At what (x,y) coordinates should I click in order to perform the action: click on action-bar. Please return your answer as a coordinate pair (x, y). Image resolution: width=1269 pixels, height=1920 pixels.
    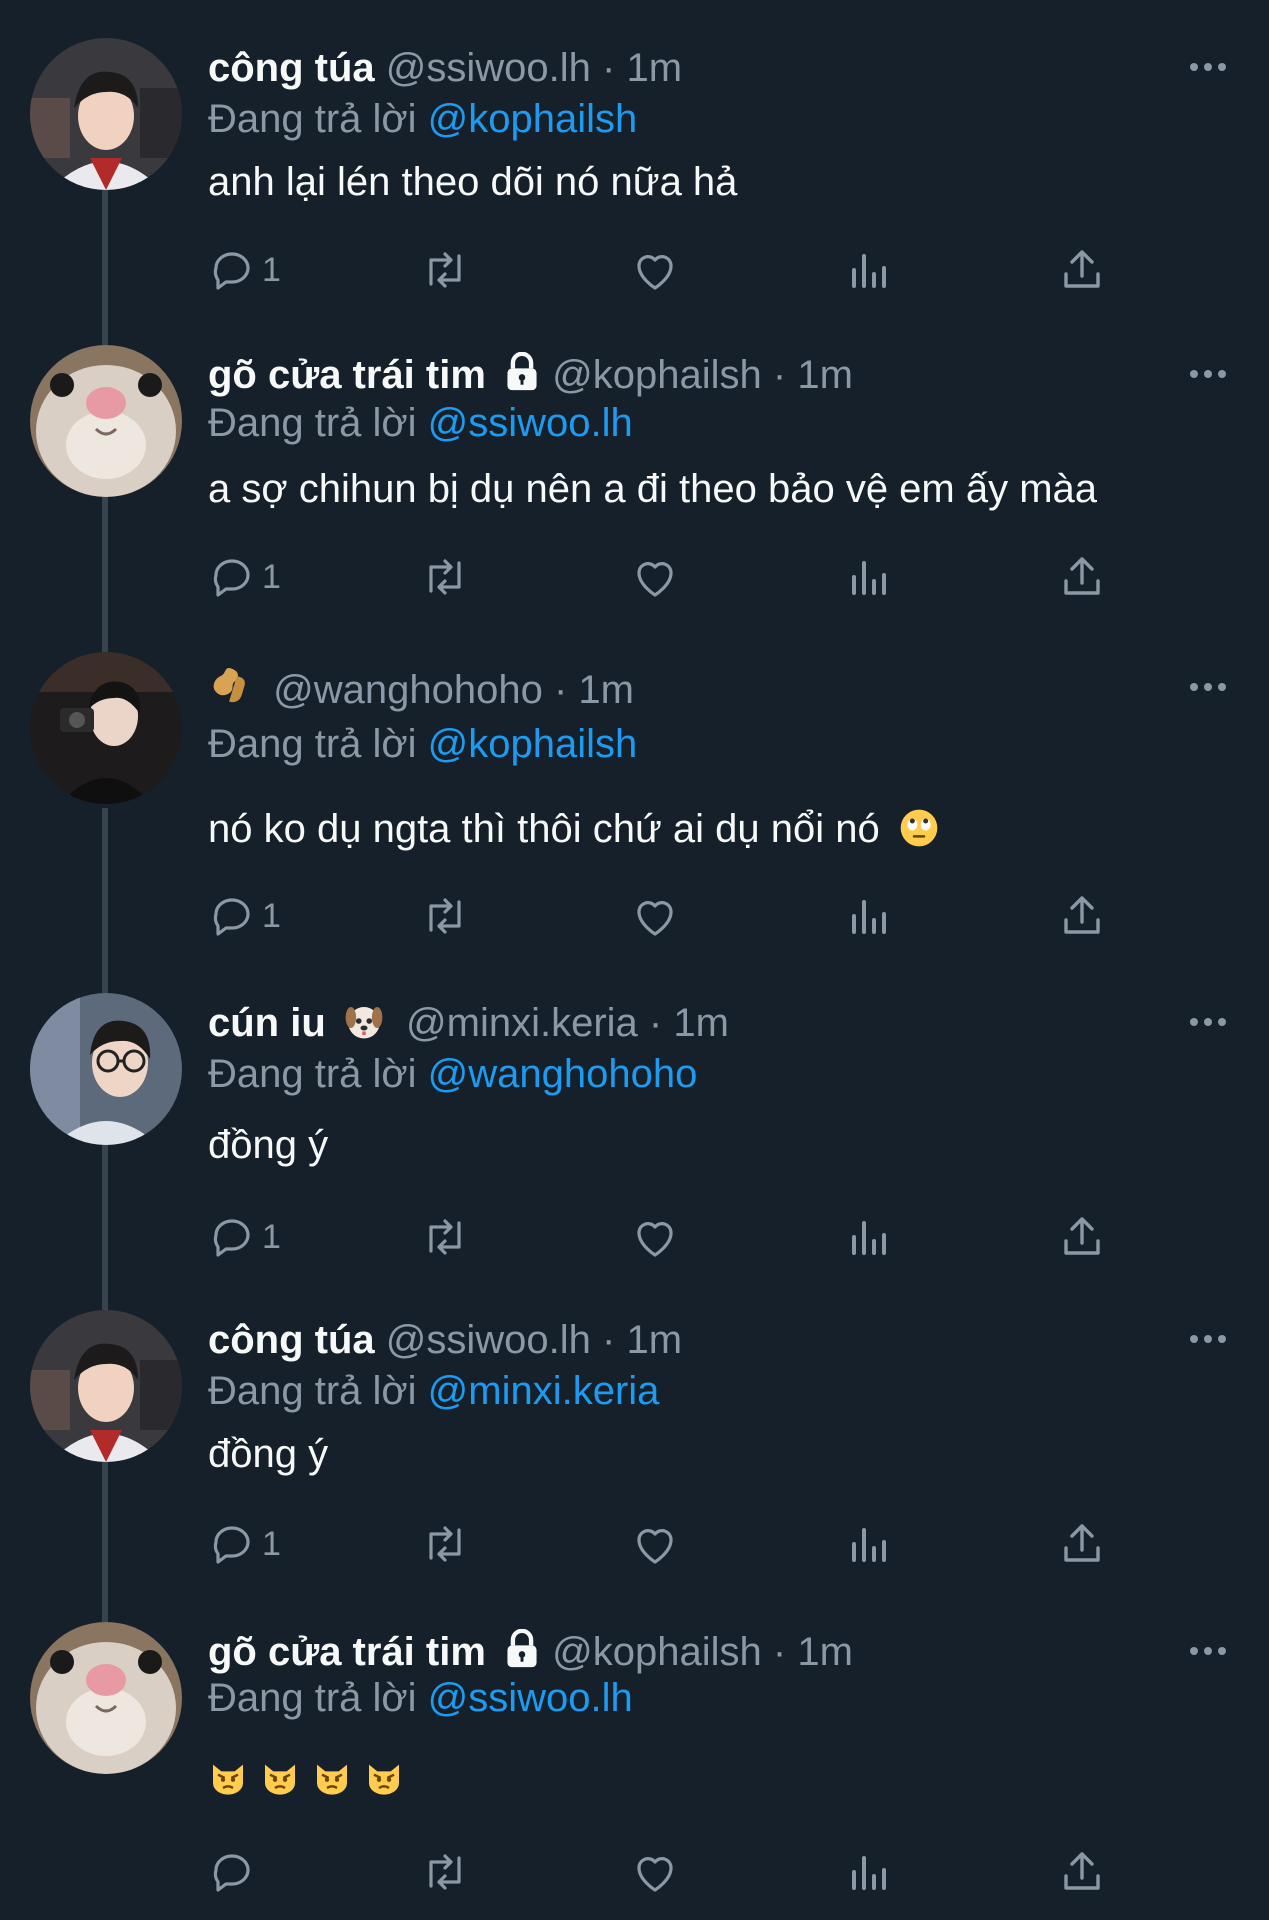
    Looking at the image, I should click on (658, 1874).